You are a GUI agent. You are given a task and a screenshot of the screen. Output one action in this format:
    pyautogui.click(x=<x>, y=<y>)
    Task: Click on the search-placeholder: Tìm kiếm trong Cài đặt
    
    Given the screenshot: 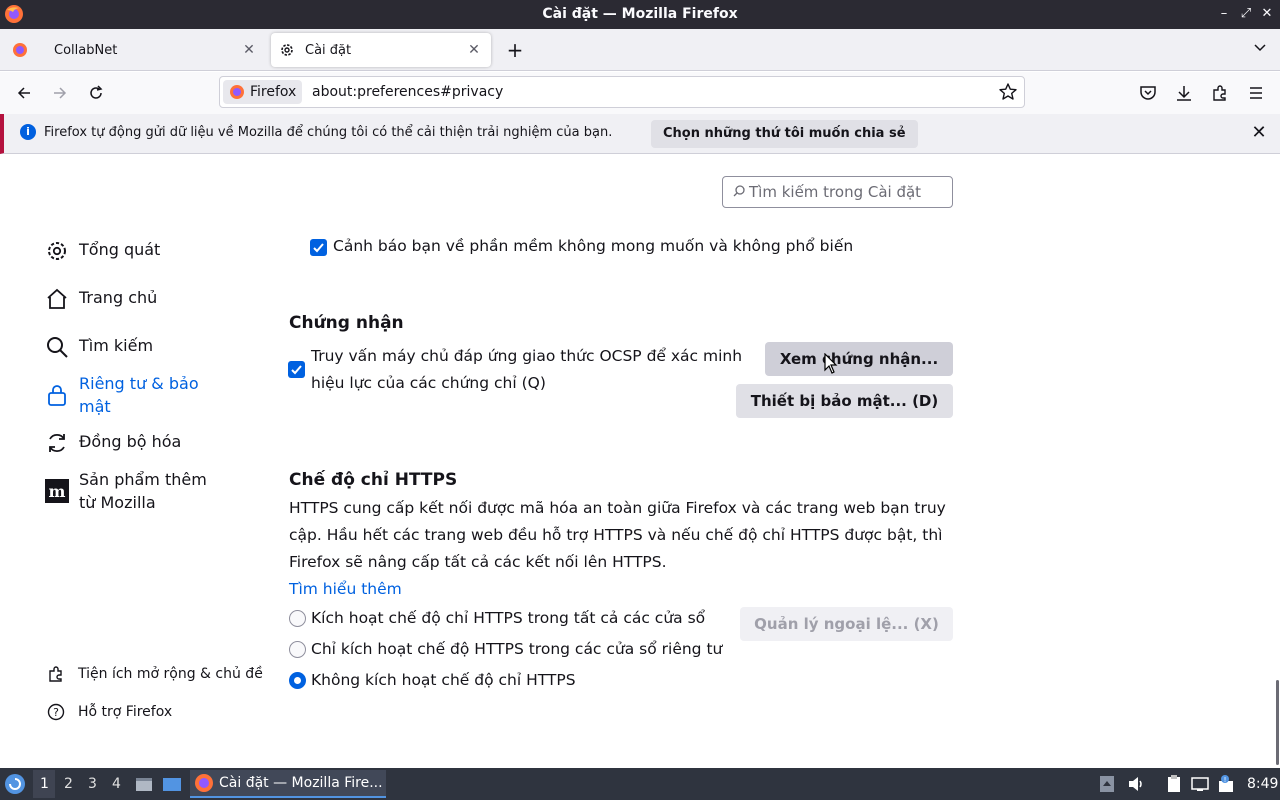 What is the action you would take?
    pyautogui.click(x=835, y=192)
    